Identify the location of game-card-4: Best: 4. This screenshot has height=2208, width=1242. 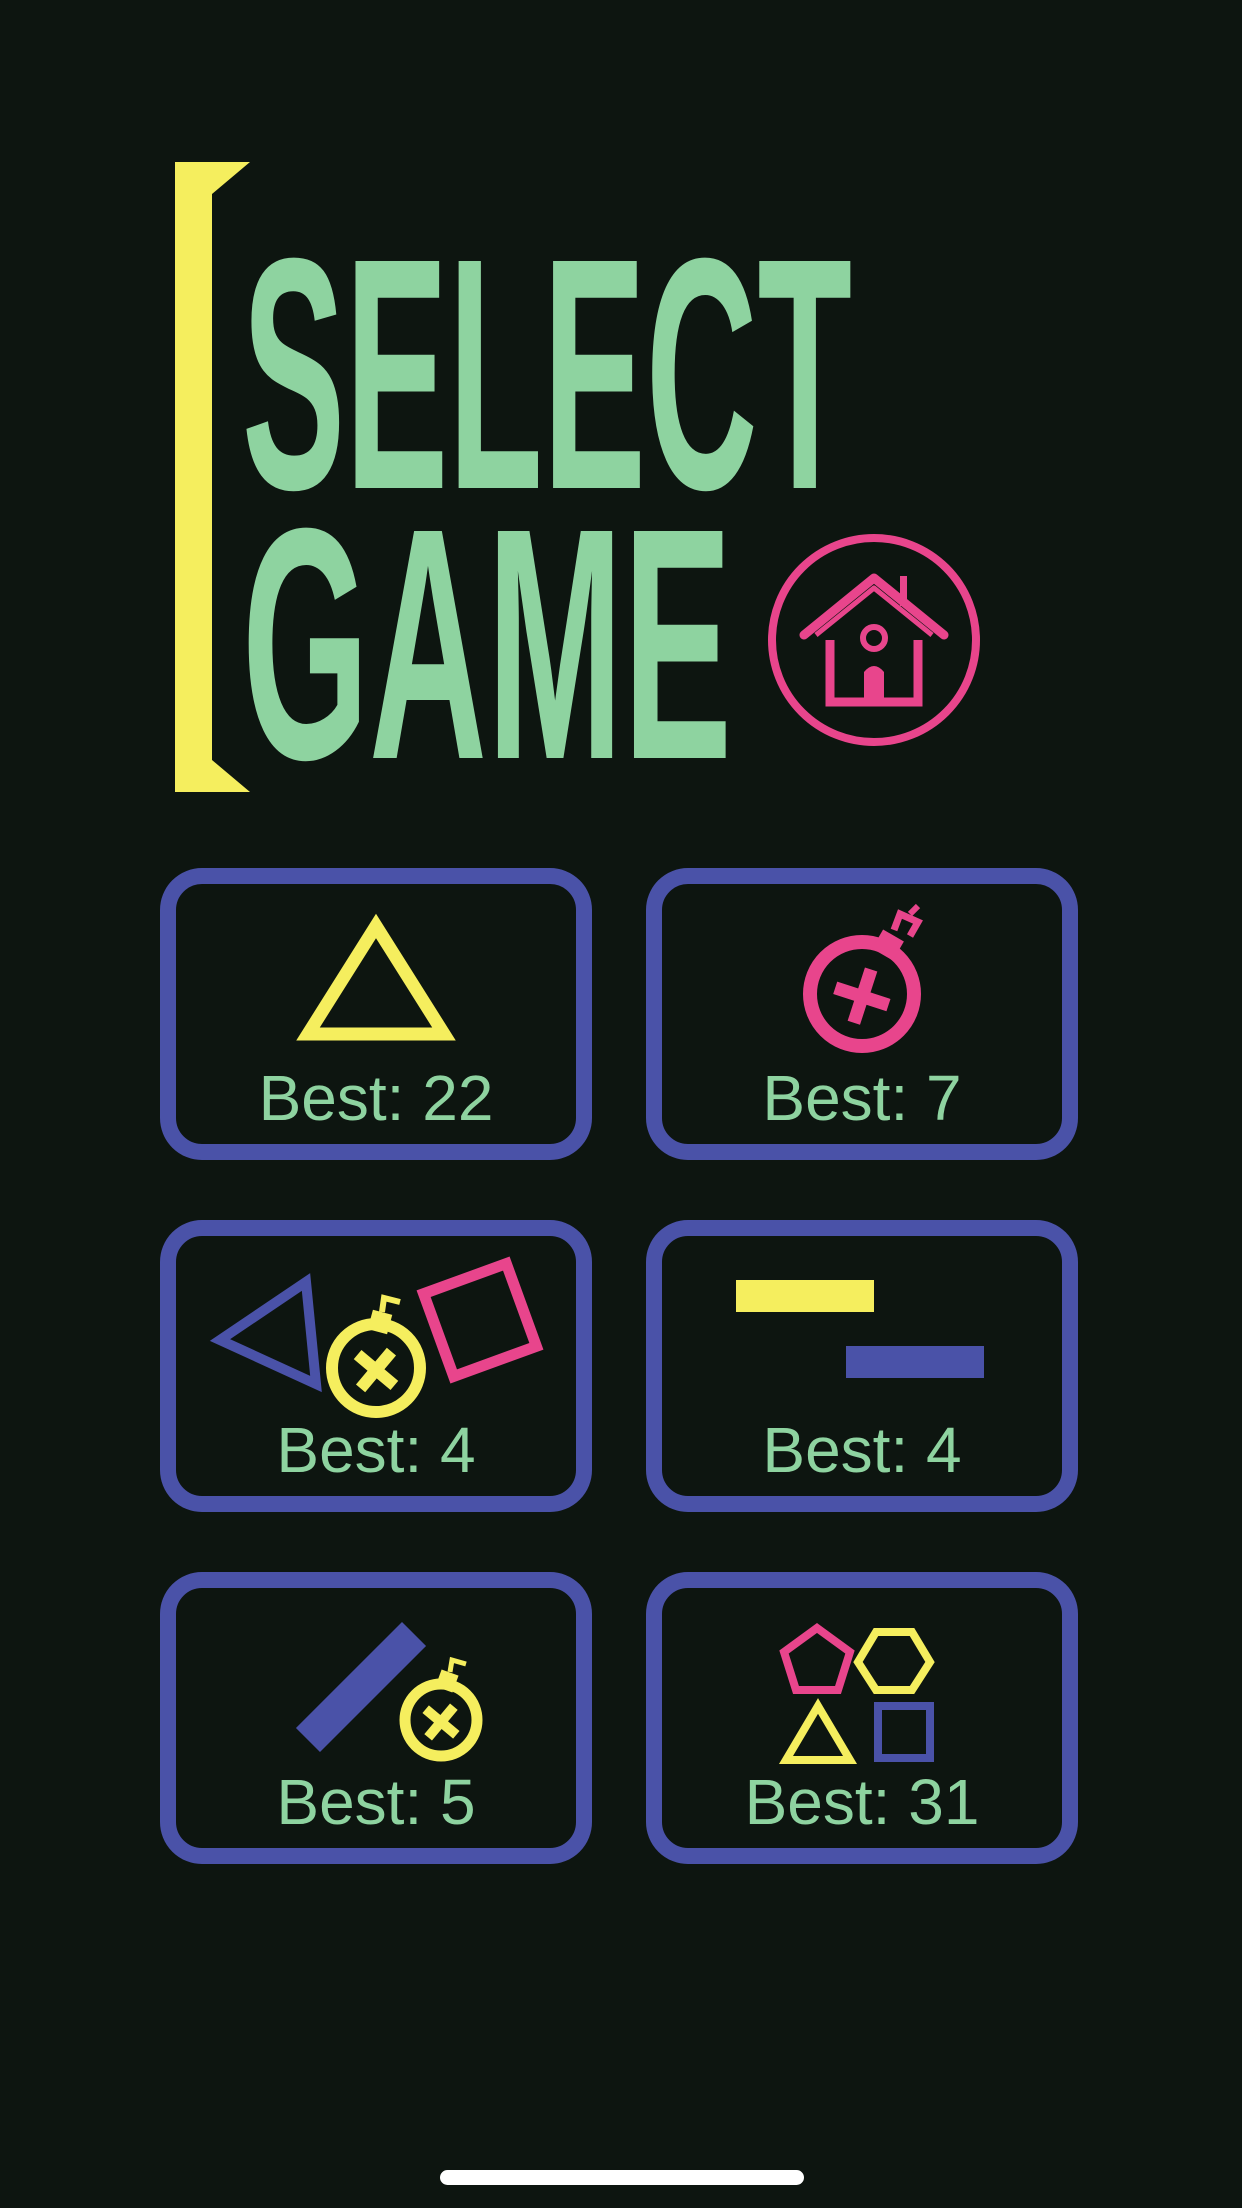
(862, 1366).